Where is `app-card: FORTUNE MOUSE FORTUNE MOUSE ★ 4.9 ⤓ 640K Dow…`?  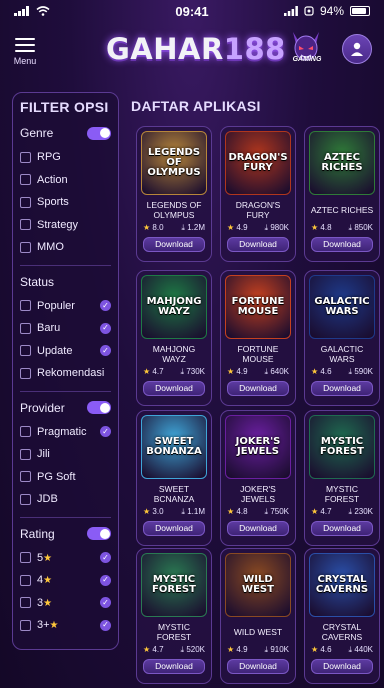 app-card: FORTUNE MOUSE FORTUNE MOUSE ★ 4.9 ⤓ 640K Dow… is located at coordinates (258, 338).